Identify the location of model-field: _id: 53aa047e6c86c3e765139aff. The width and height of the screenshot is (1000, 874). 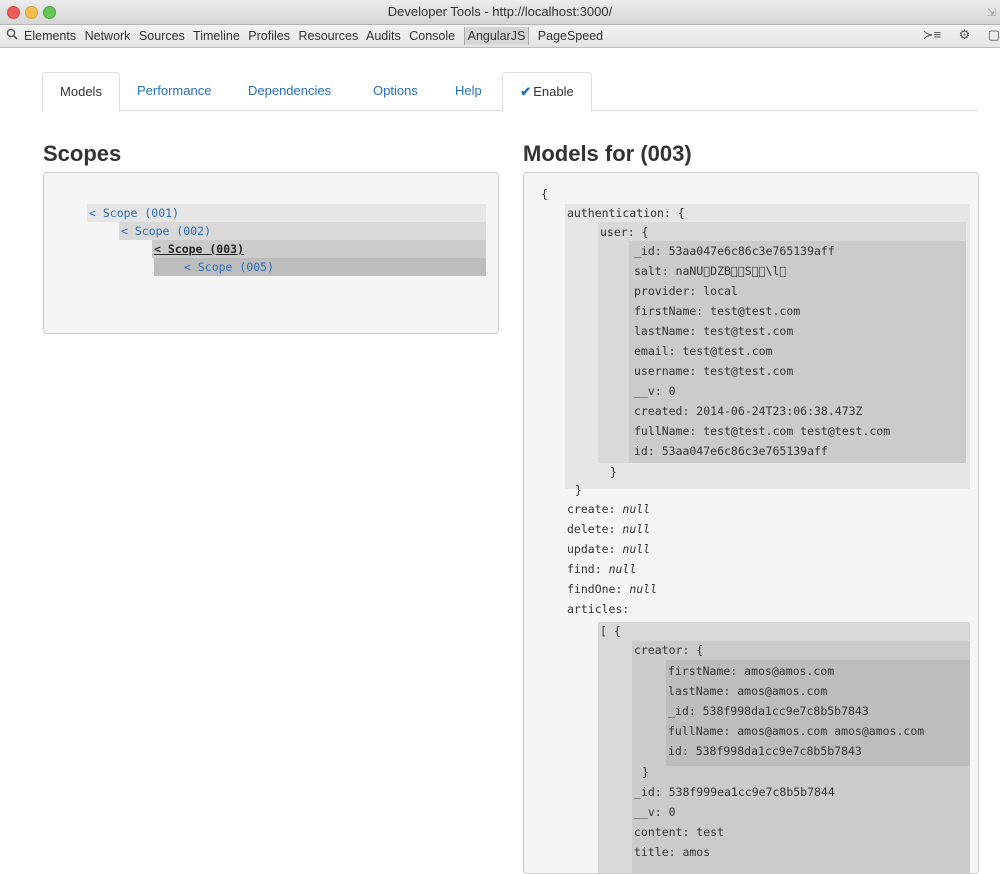
(734, 251).